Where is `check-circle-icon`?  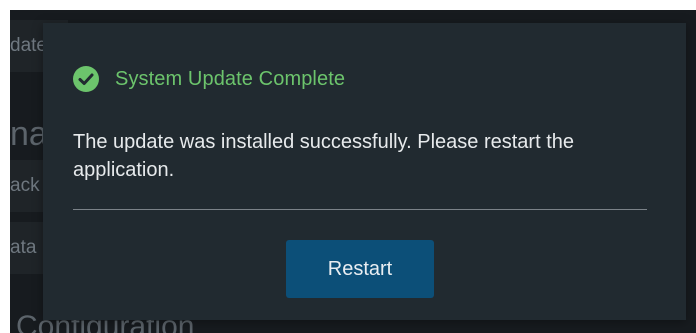
check-circle-icon is located at coordinates (86, 79).